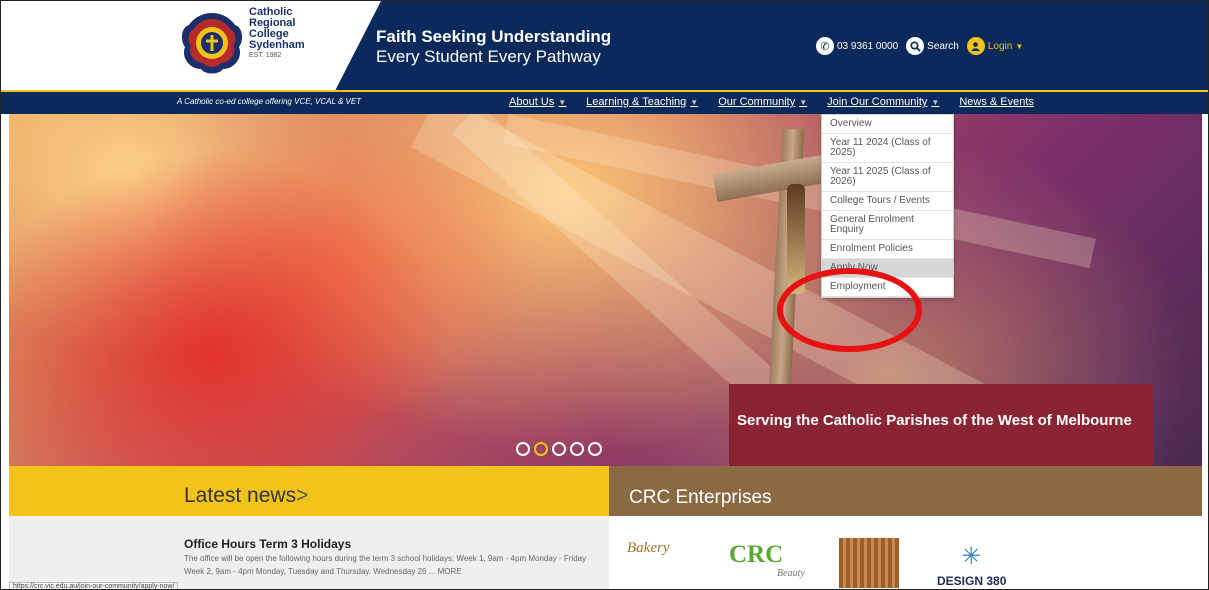  I want to click on search-icon, so click(915, 46).